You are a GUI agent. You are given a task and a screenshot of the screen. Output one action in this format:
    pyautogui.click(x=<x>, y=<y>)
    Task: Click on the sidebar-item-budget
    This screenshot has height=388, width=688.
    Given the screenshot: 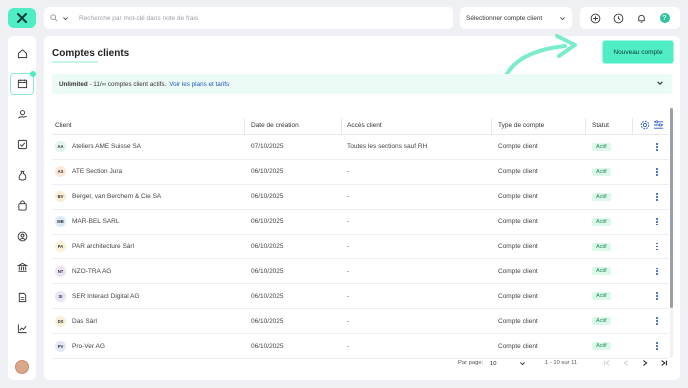 What is the action you would take?
    pyautogui.click(x=22, y=175)
    